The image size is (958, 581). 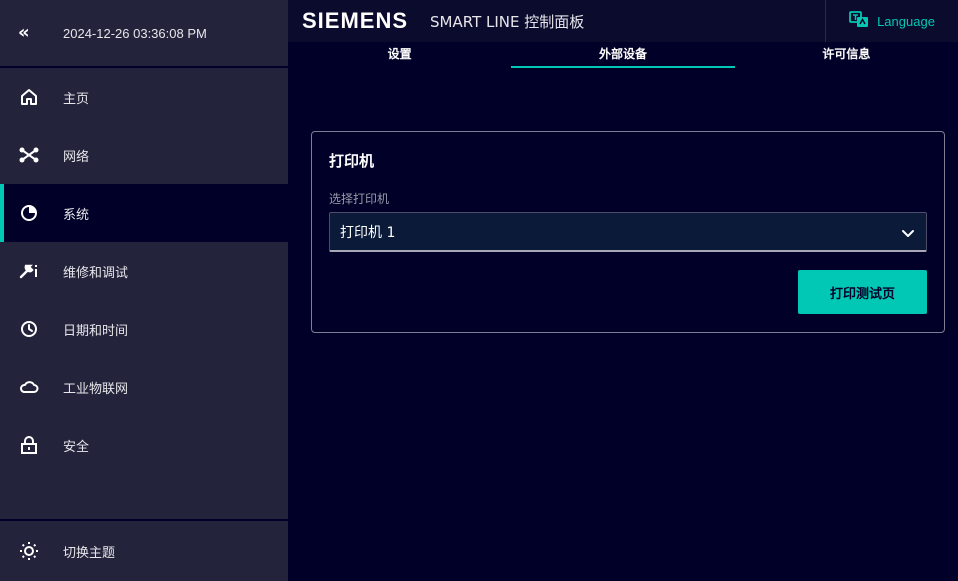 I want to click on sidebar-item-label: 安全, so click(x=76, y=447).